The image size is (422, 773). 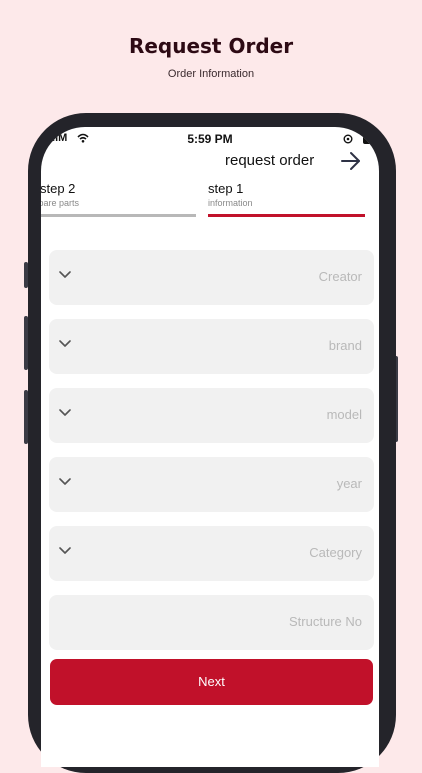 What do you see at coordinates (349, 483) in the screenshot?
I see `year-placeholder: year` at bounding box center [349, 483].